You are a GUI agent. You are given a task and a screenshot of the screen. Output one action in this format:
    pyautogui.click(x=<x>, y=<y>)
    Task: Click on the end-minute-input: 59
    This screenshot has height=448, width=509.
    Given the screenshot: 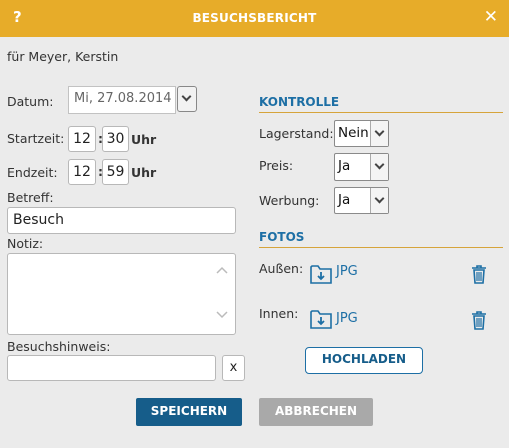 What is the action you would take?
    pyautogui.click(x=115, y=172)
    